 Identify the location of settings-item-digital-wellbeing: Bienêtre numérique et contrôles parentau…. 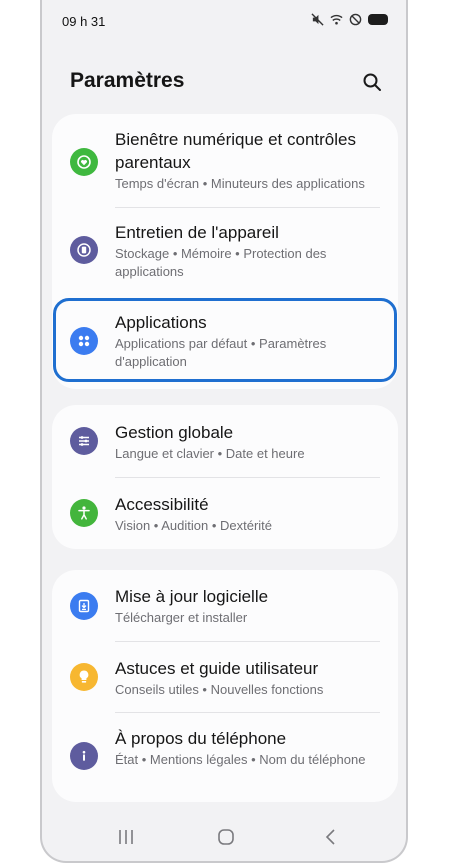
(225, 159).